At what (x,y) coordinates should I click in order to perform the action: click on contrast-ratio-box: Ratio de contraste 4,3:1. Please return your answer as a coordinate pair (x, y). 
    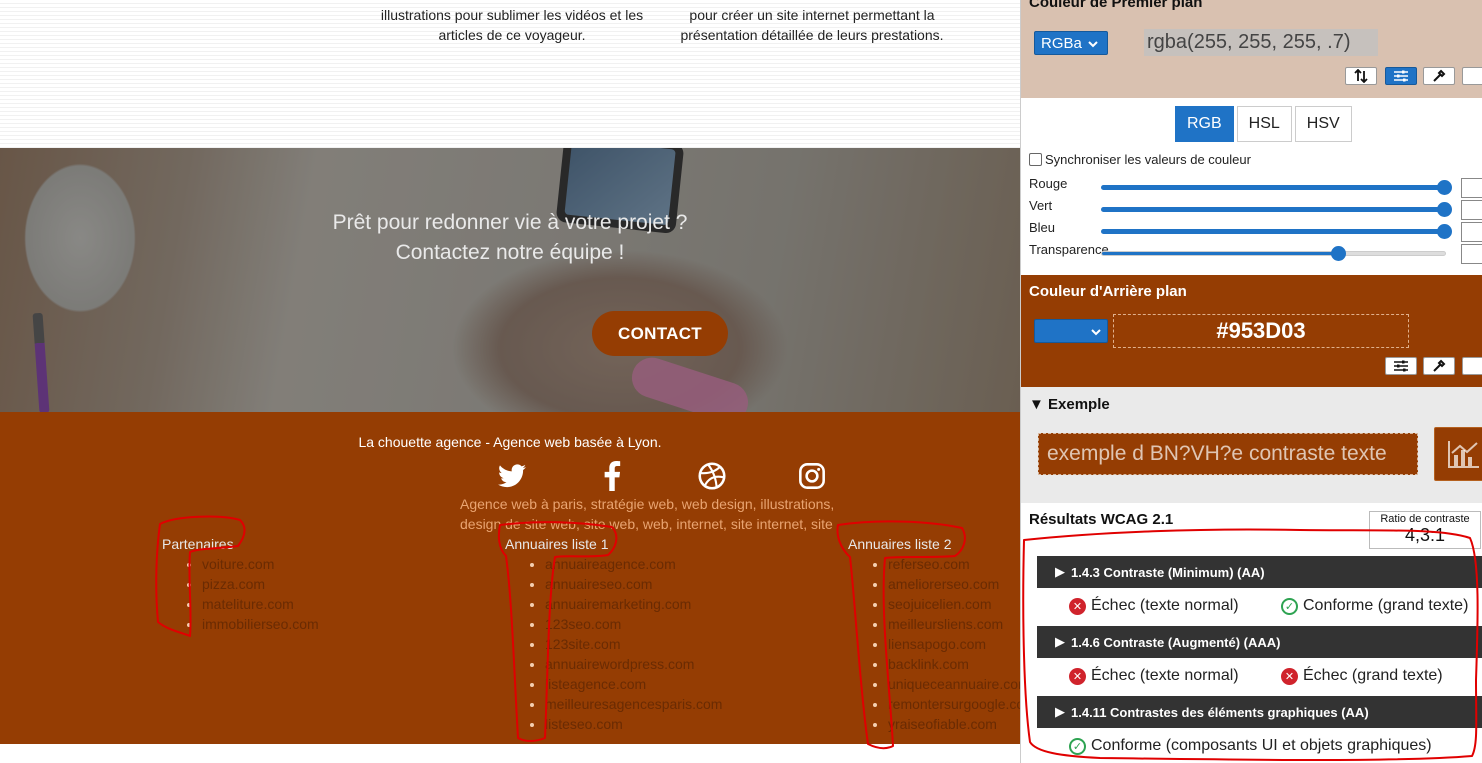
    Looking at the image, I should click on (1425, 530).